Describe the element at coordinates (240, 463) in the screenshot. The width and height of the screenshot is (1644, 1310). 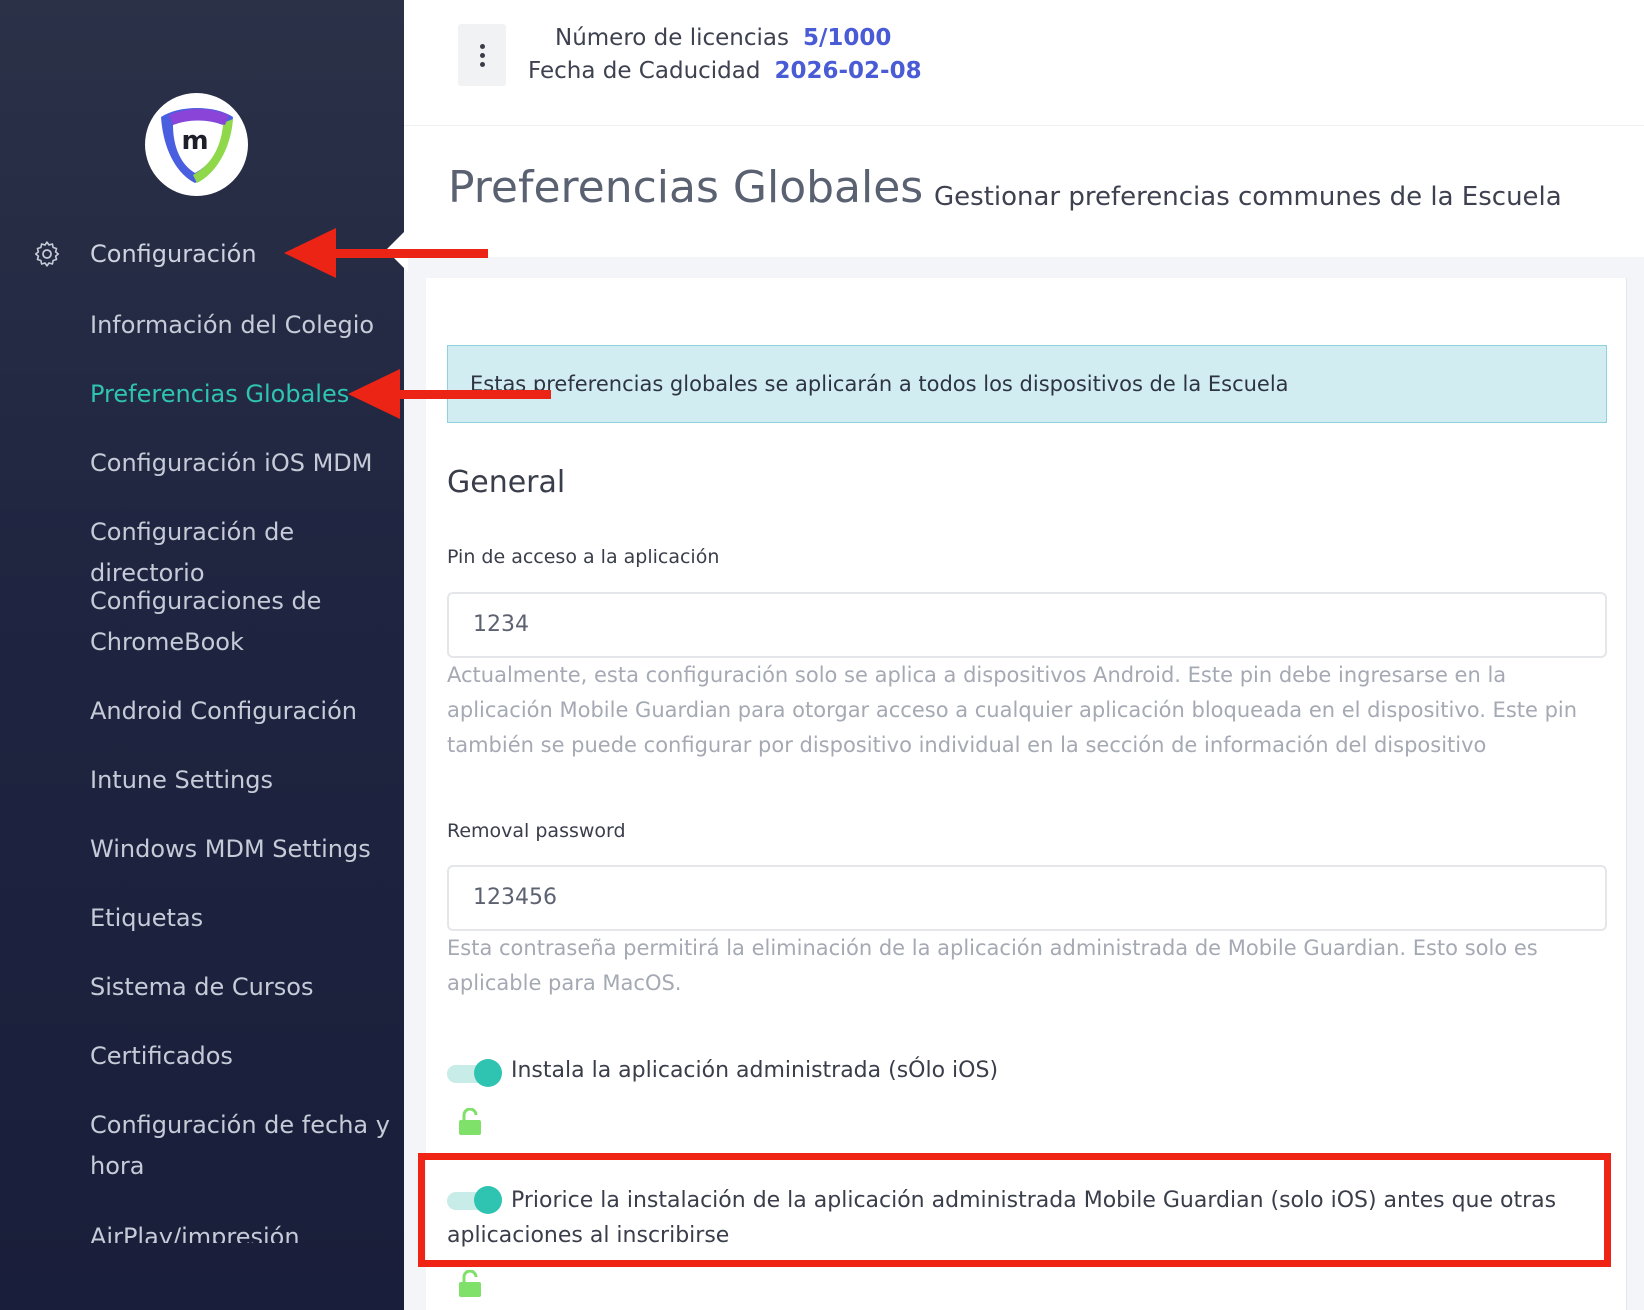
I see `sidebar-item-ios-mdm: Configuración iOS MDM` at that location.